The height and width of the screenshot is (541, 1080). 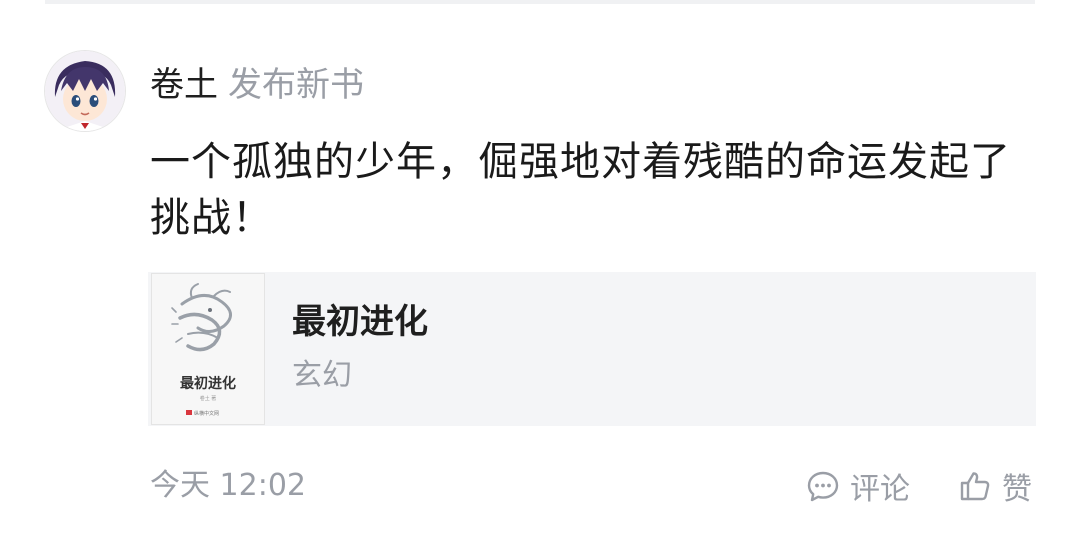 What do you see at coordinates (975, 486) in the screenshot?
I see `thumbs-up-icon` at bounding box center [975, 486].